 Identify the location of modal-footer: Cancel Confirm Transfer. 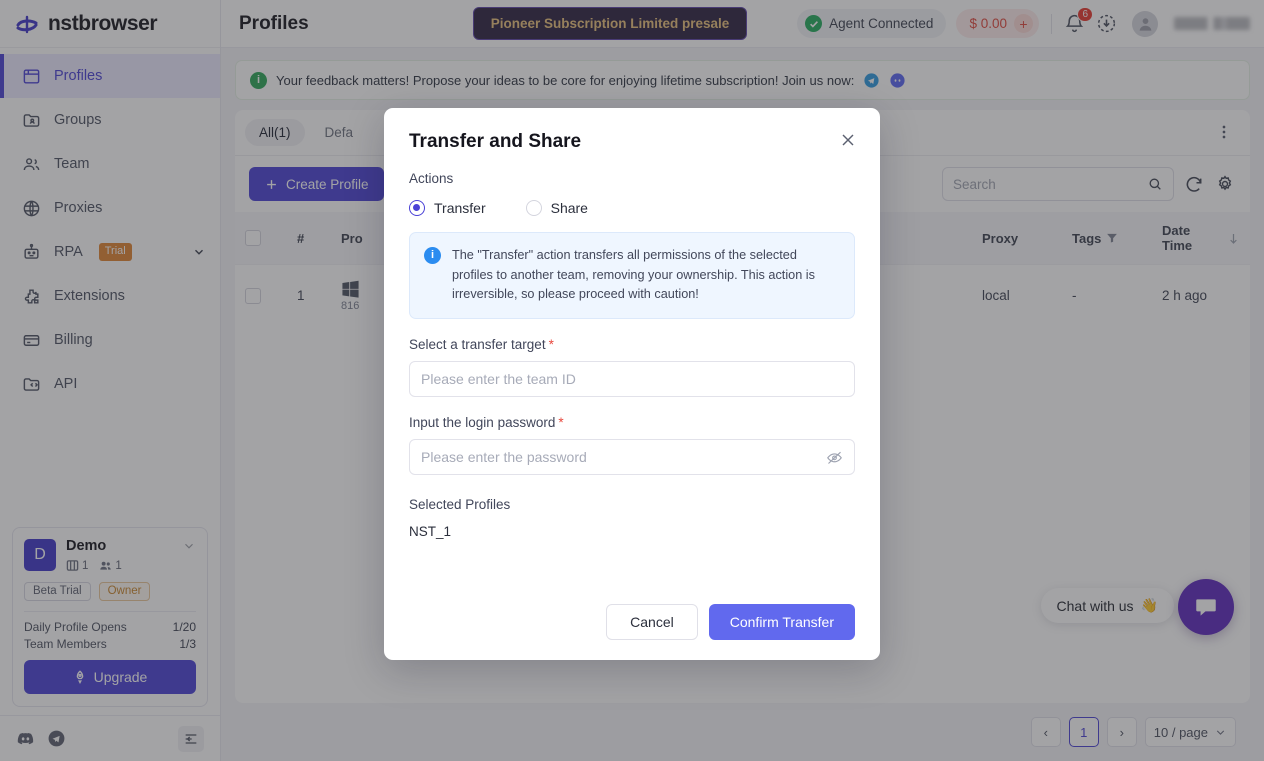
(632, 622).